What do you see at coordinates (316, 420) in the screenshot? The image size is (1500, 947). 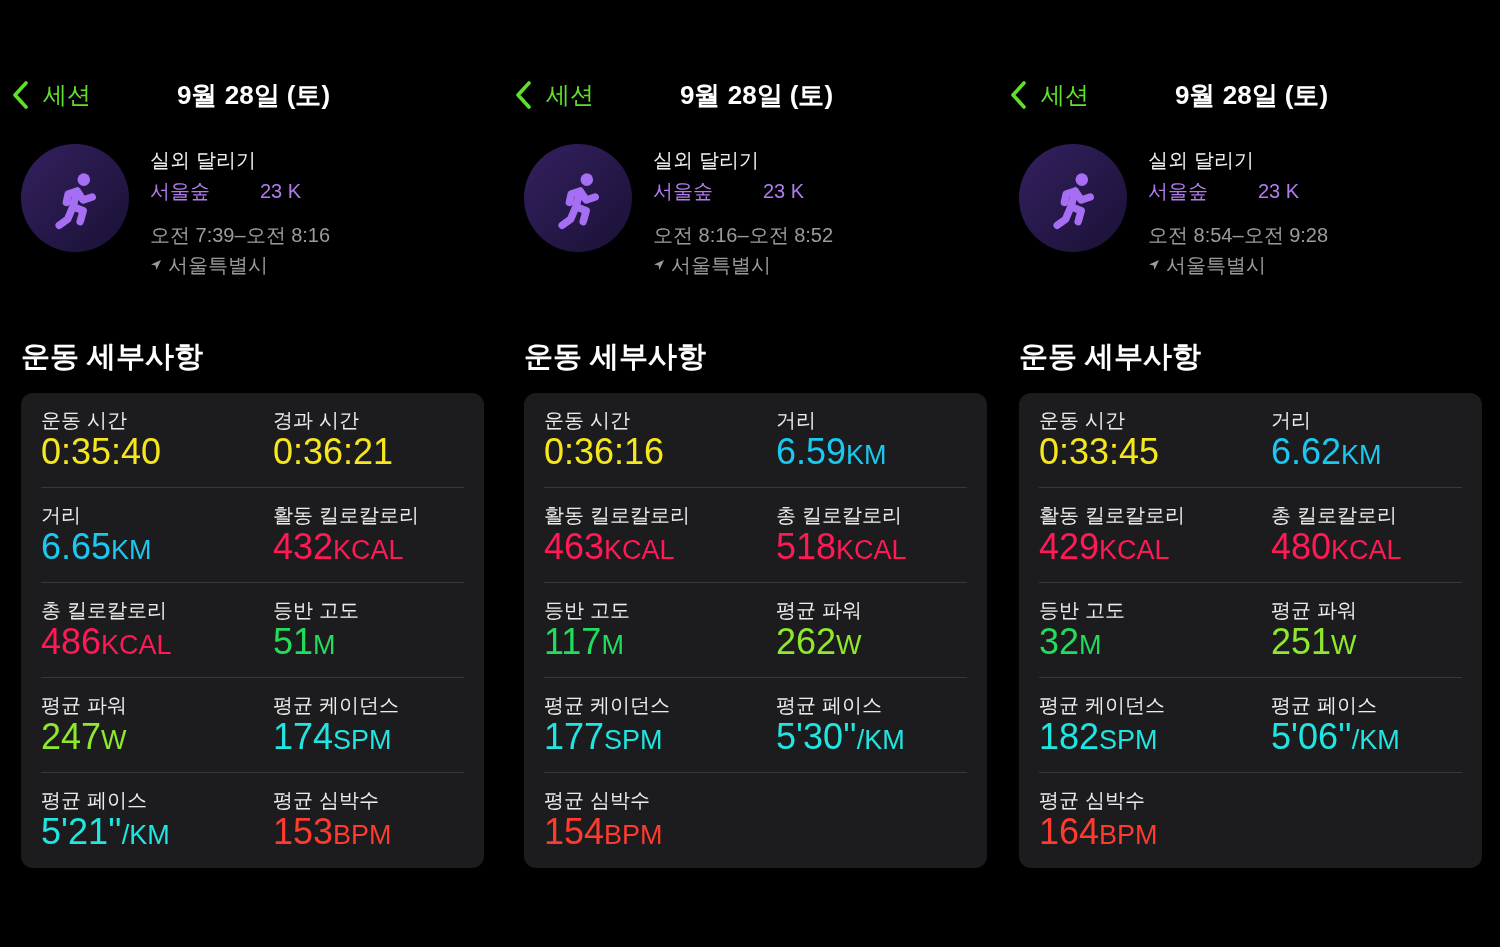 I see `metric-label: 경과 시간` at bounding box center [316, 420].